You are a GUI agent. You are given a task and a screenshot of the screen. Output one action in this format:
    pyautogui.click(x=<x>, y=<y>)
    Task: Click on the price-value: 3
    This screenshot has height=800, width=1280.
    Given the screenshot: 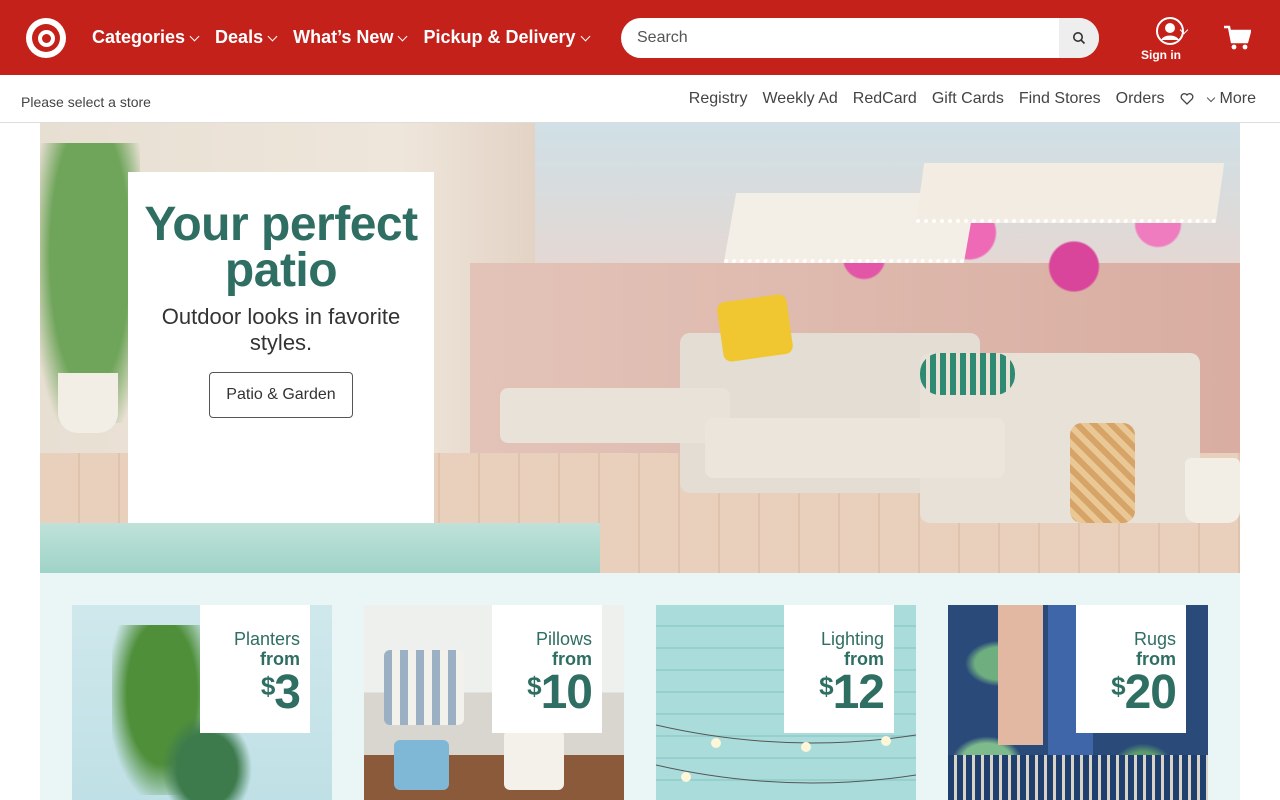 What is the action you would take?
    pyautogui.click(x=287, y=692)
    